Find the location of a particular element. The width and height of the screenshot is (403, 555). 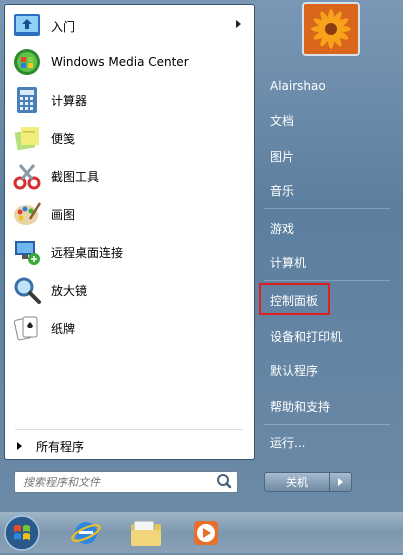

menu-item-snipping-tool: 截图工具 is located at coordinates (130, 176).